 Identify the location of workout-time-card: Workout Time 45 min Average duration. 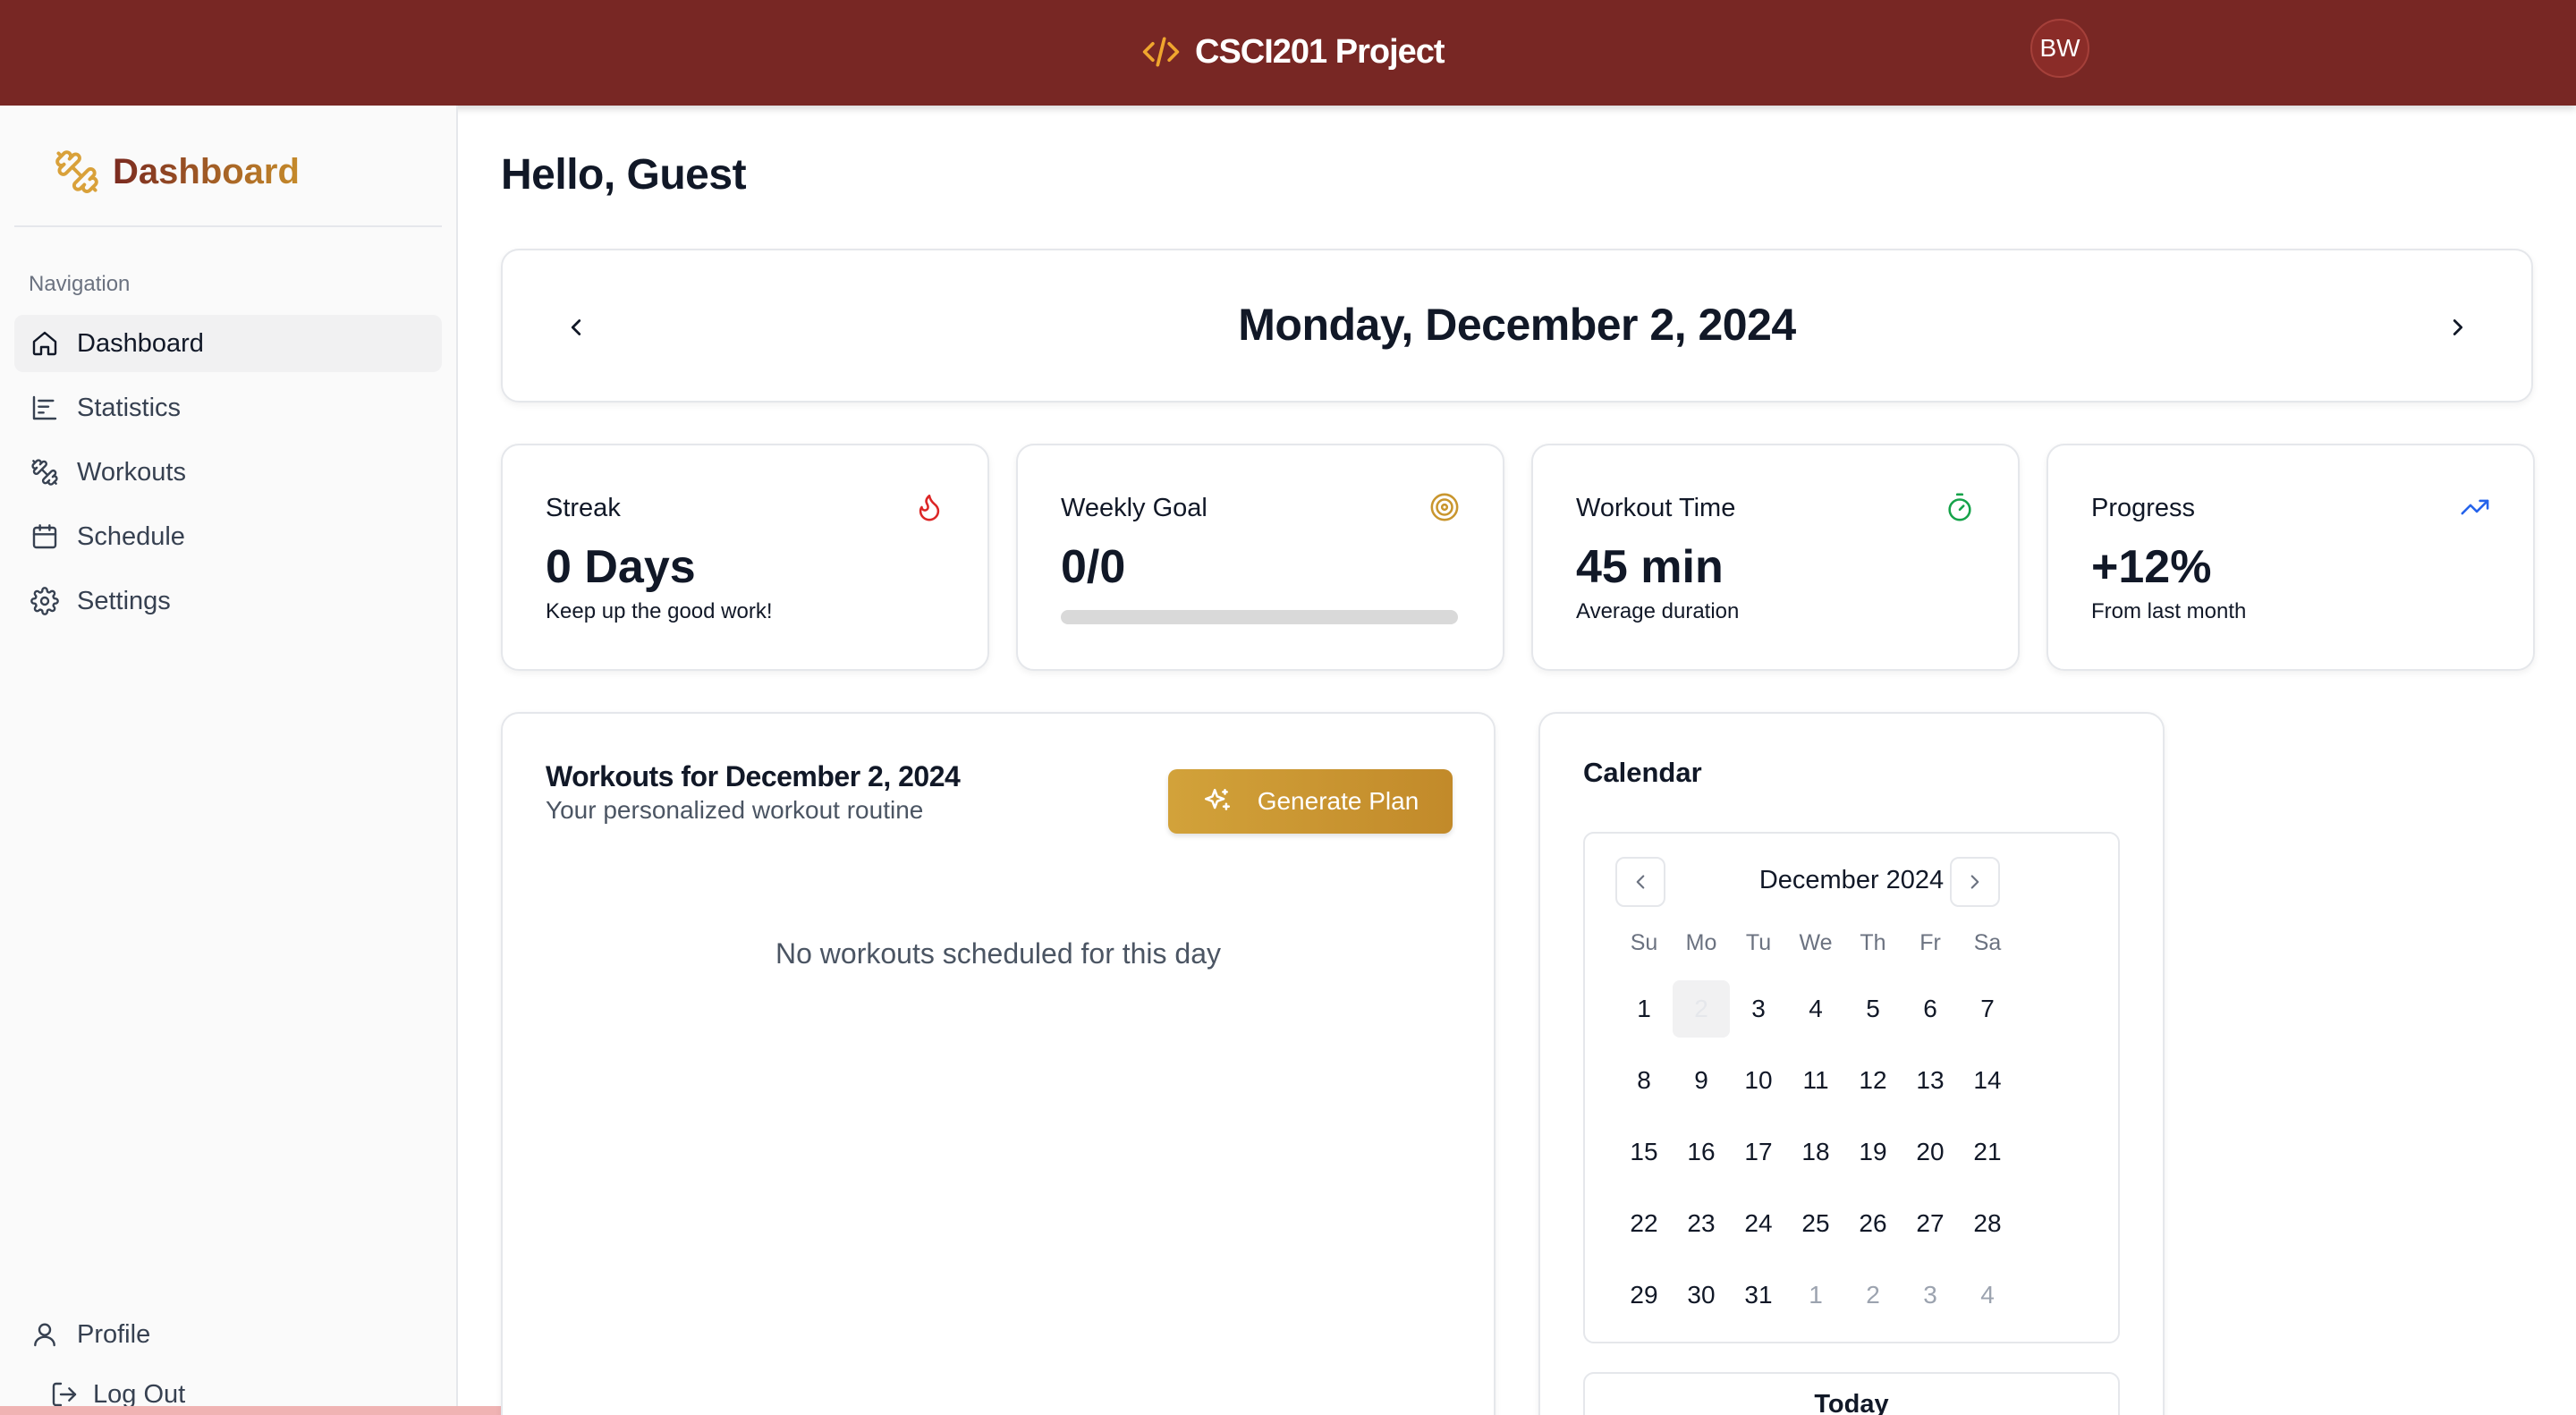
(1775, 557).